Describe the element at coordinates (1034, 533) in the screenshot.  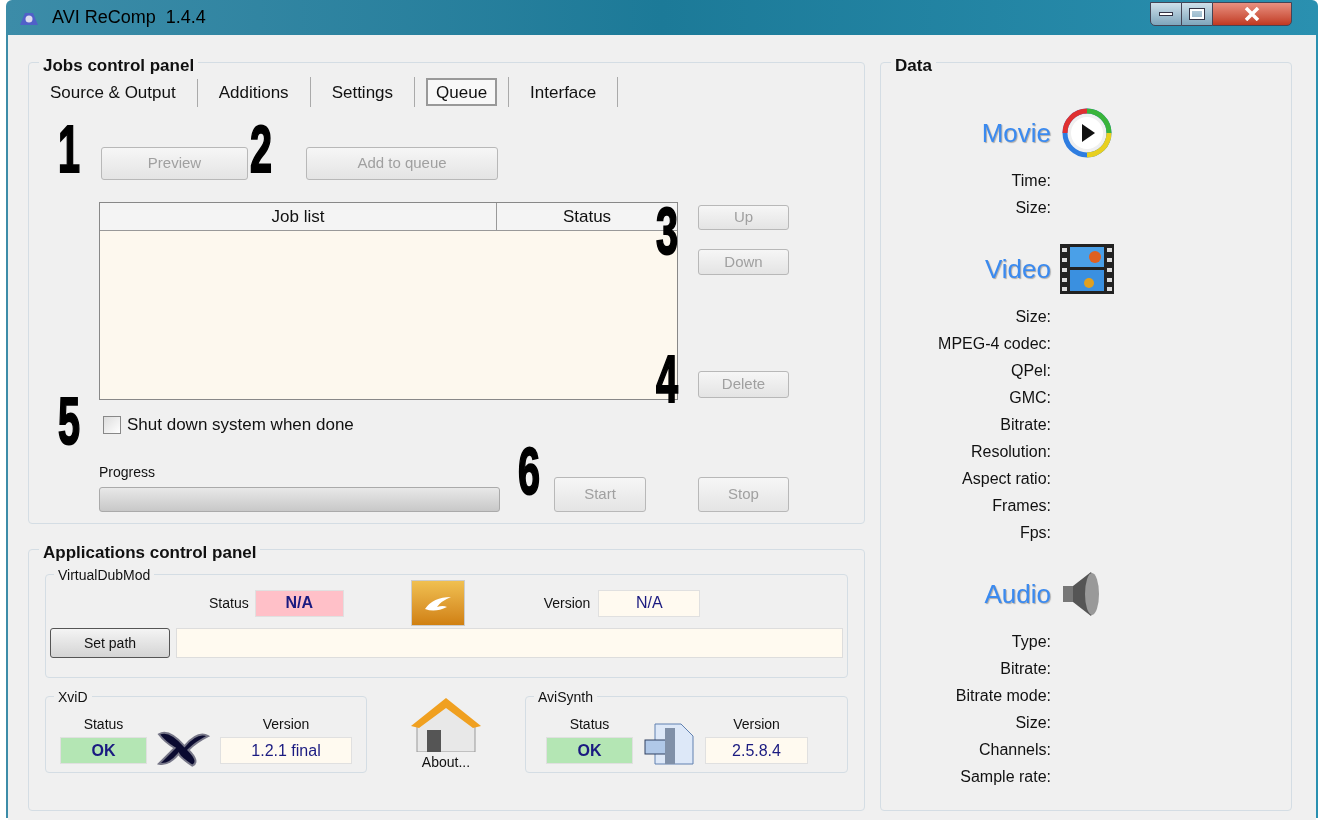
I see `field-label: Fps:` at that location.